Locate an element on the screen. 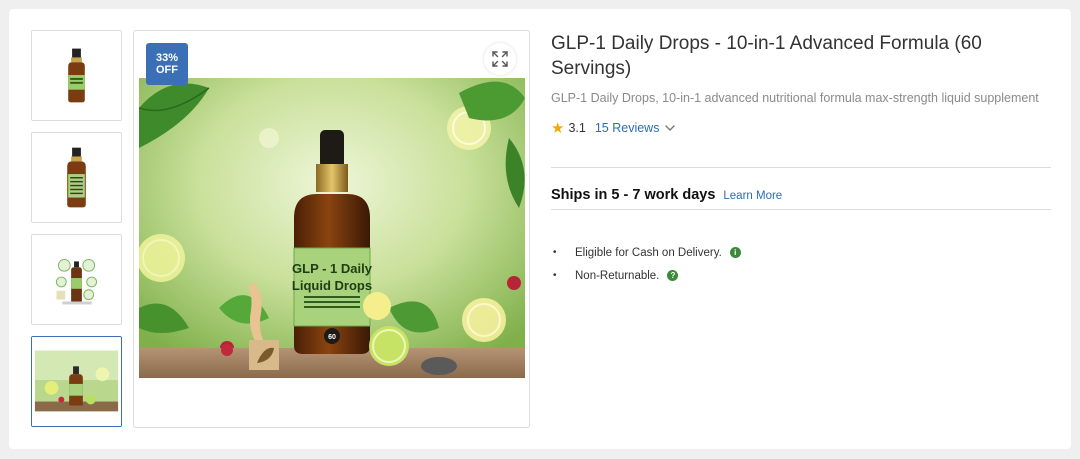  thumbnail-bottle-front is located at coordinates (76, 75).